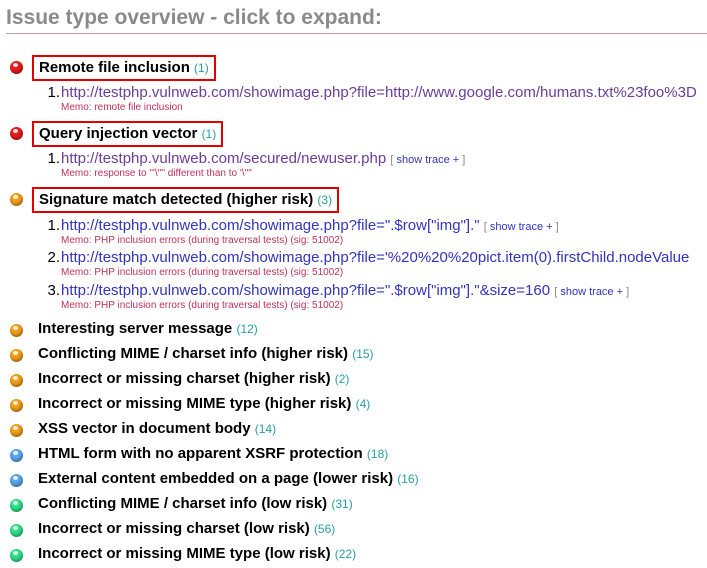 The height and width of the screenshot is (568, 707). Describe the element at coordinates (356, 19) in the screenshot. I see `page-title: Issue type overview - click to expand:` at that location.